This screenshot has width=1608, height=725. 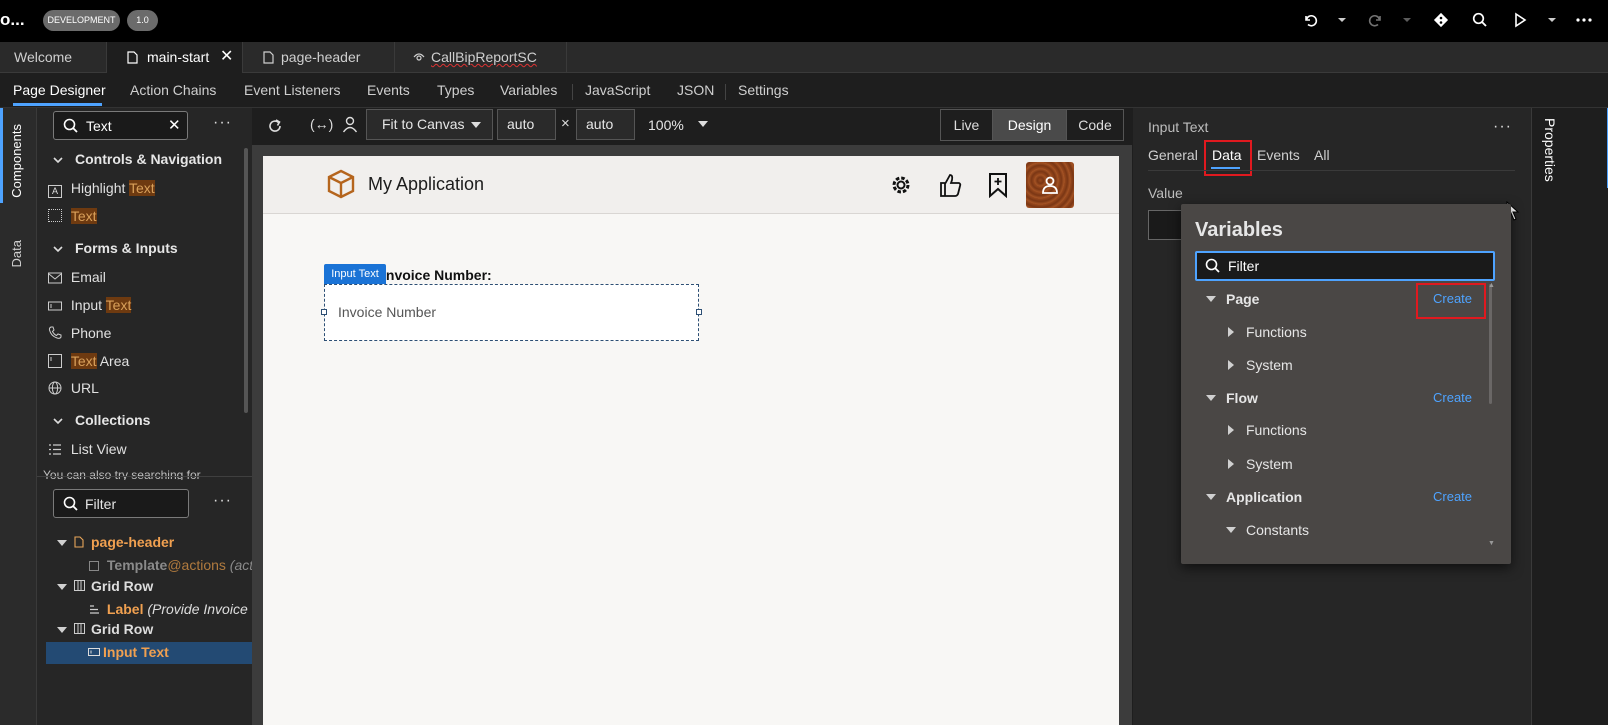 What do you see at coordinates (1521, 21) in the screenshot?
I see `run-icon` at bounding box center [1521, 21].